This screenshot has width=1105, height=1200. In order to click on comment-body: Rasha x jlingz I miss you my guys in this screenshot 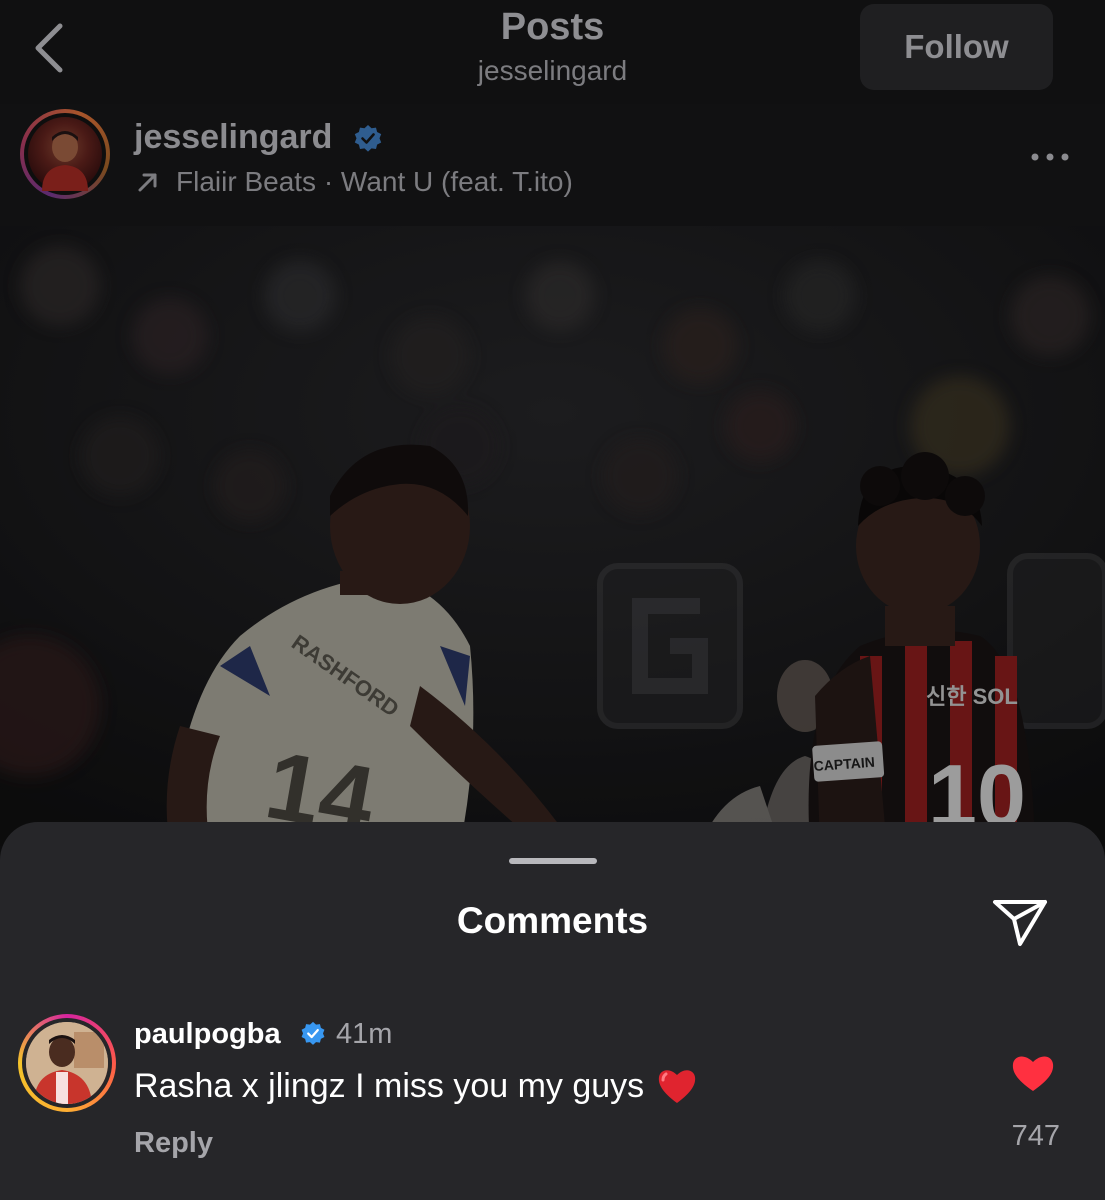, I will do `click(416, 1086)`.